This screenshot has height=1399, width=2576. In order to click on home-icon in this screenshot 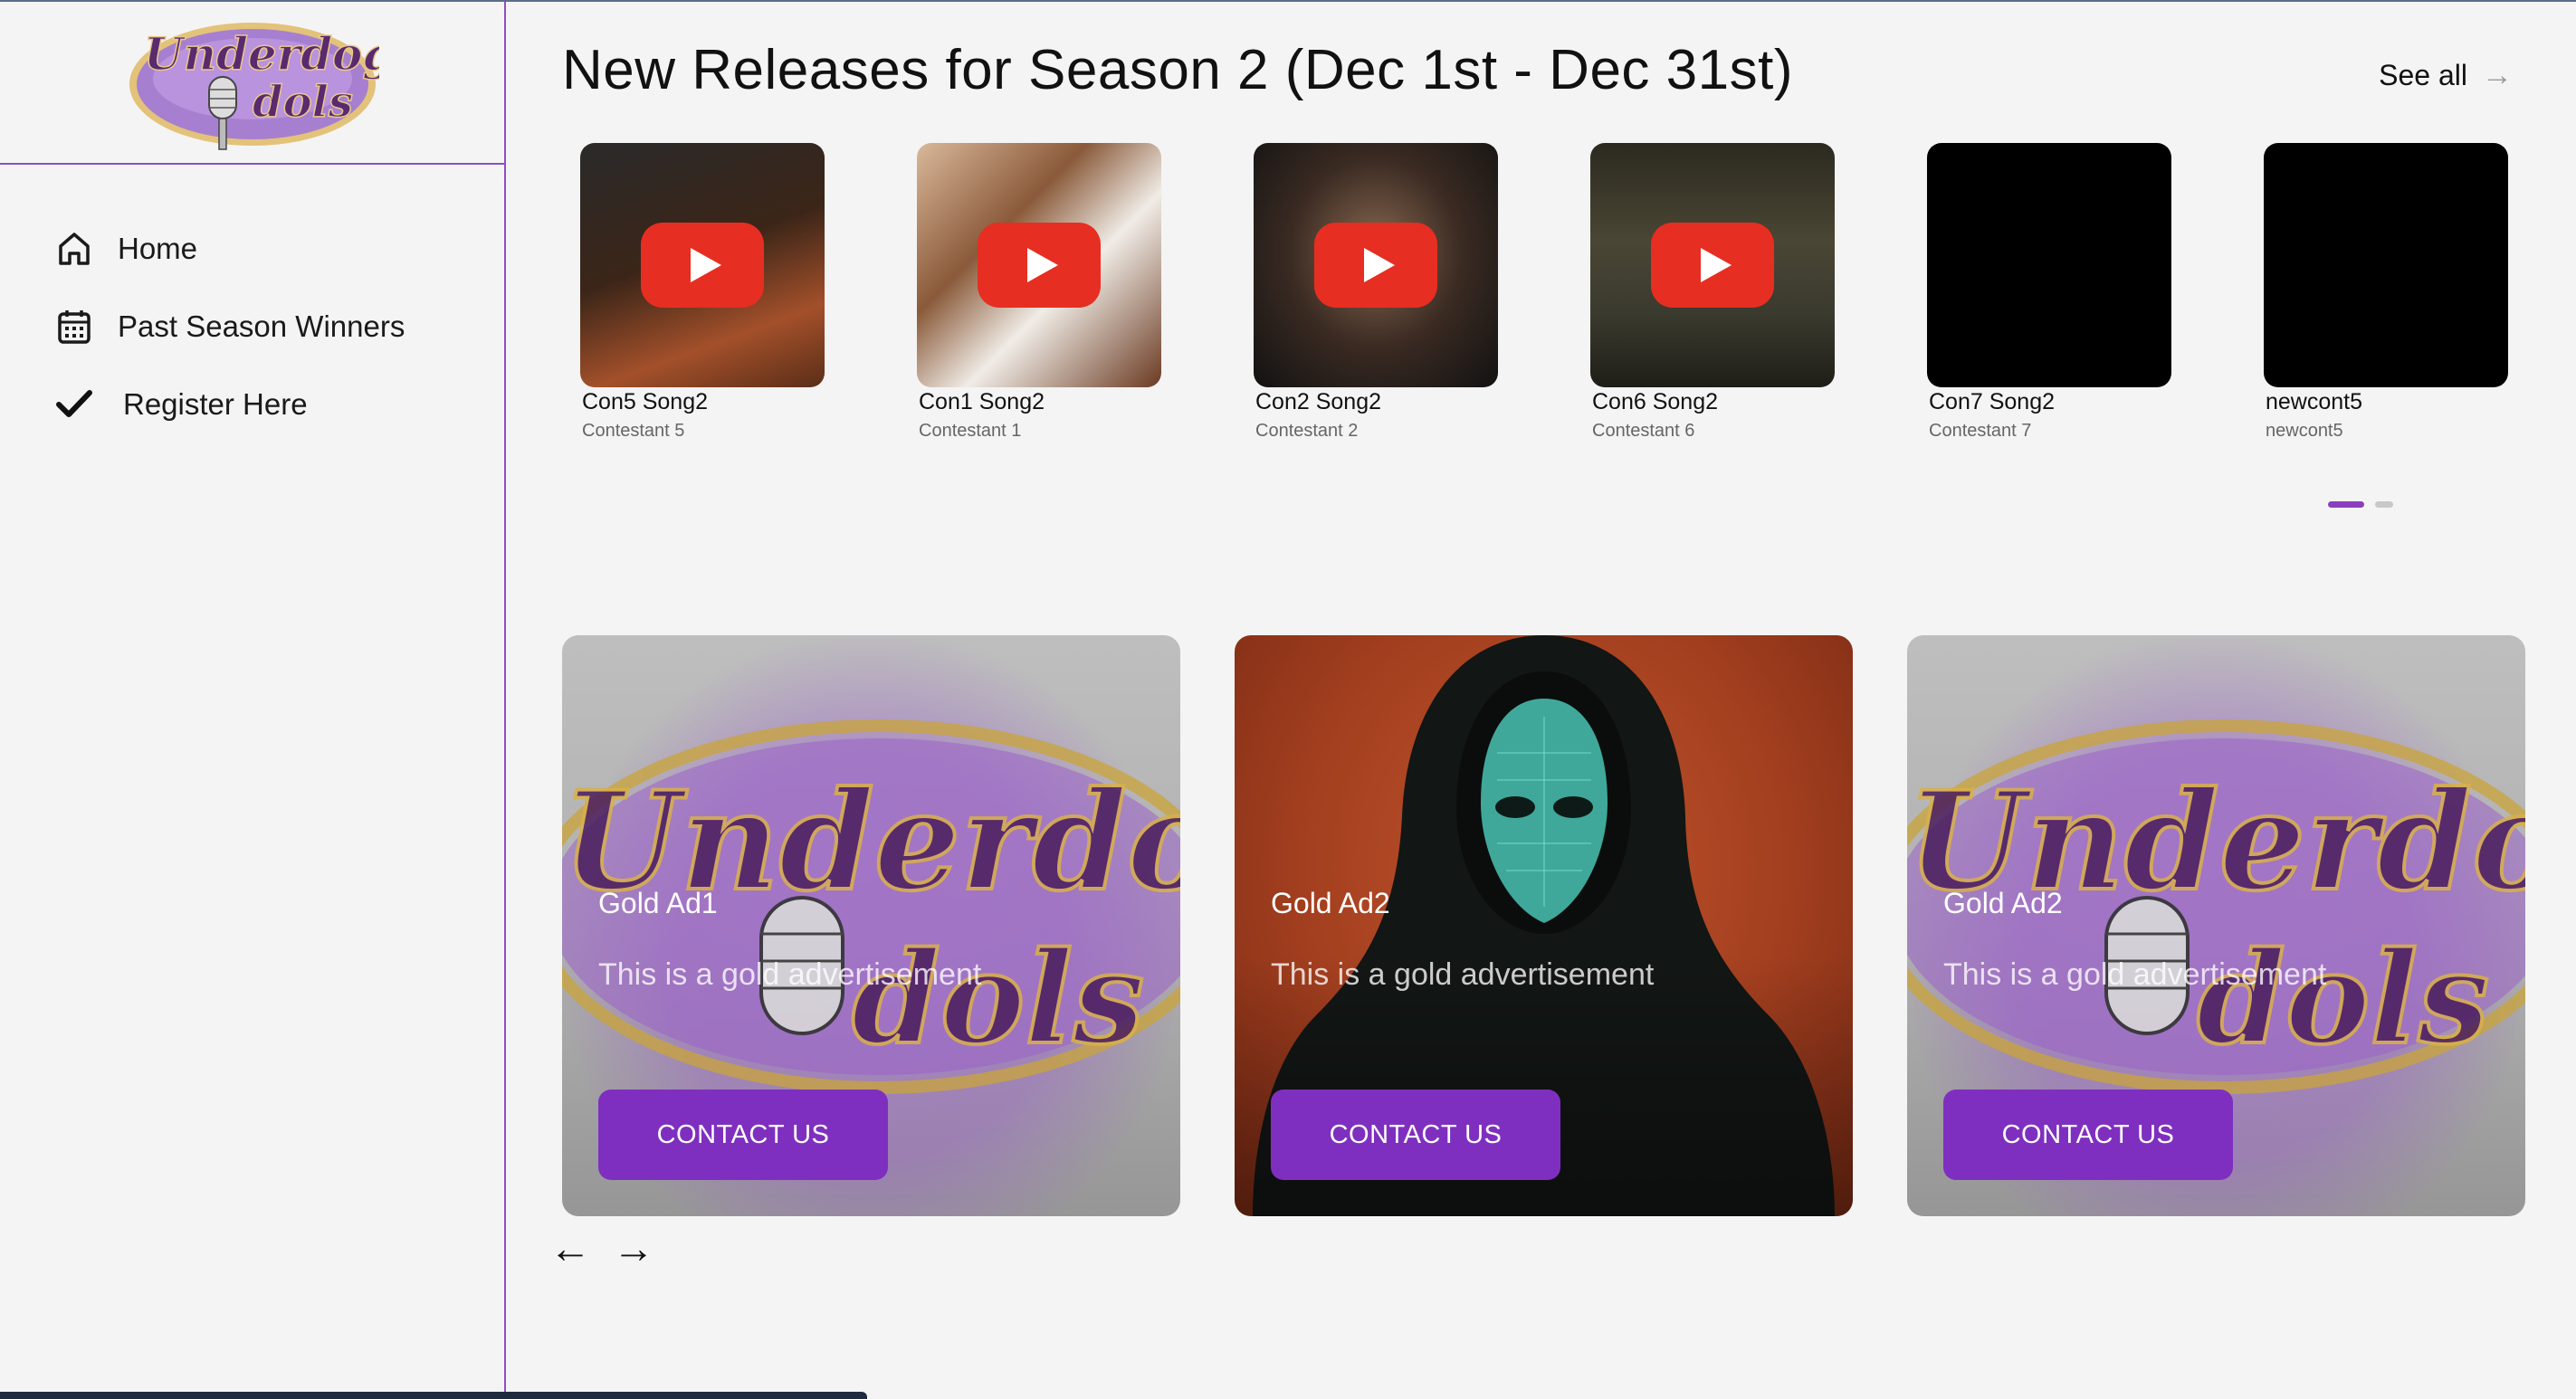, I will do `click(74, 249)`.